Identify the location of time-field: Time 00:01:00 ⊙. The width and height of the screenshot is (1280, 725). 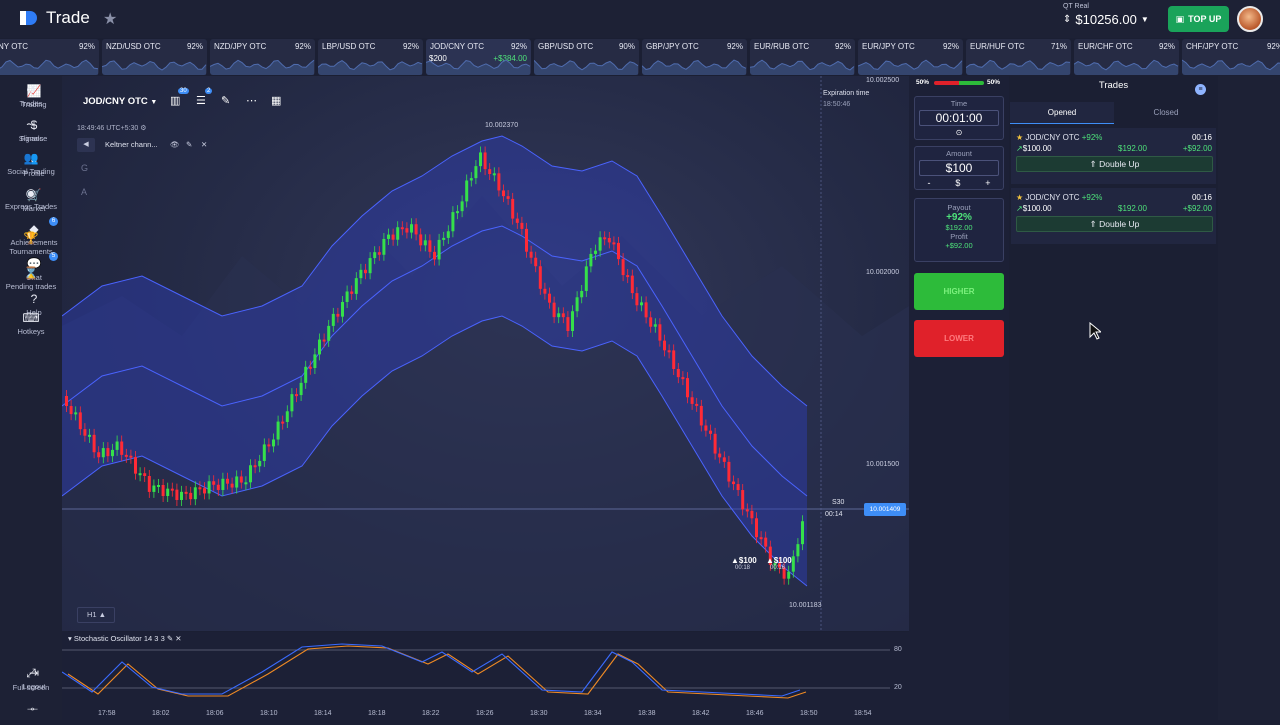
(959, 118).